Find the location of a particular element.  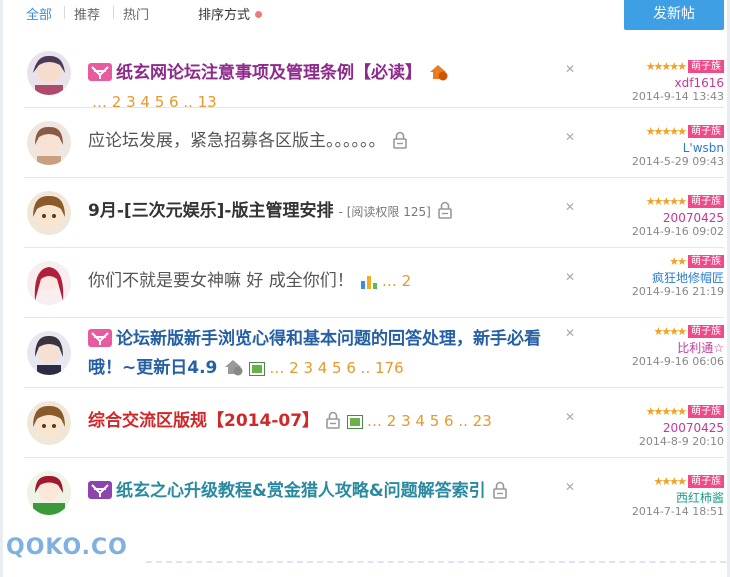

post-time: 2014-7-14 18:51 is located at coordinates (677, 511).